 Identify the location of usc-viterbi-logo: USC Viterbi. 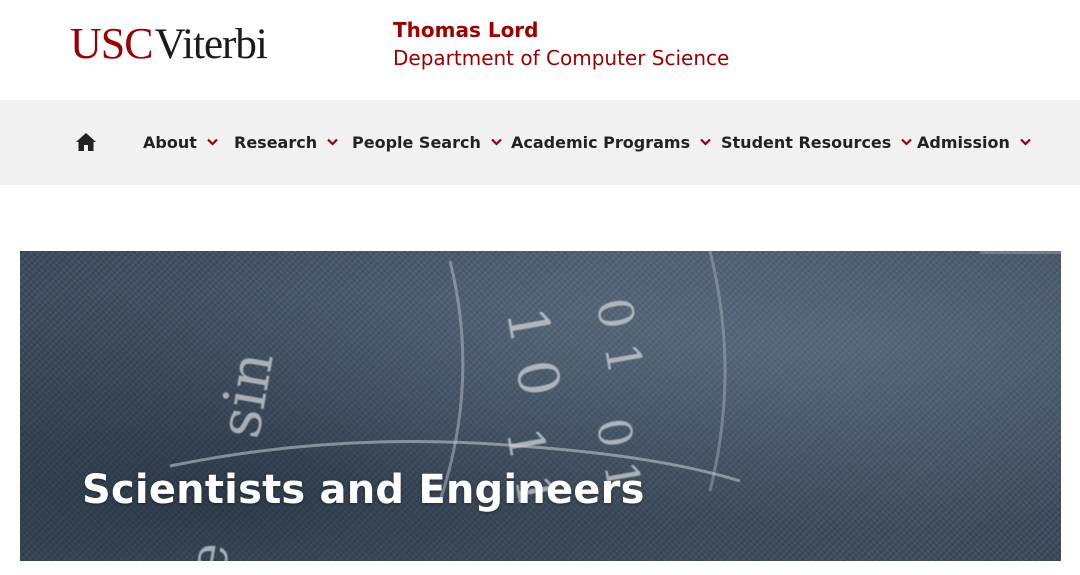
(169, 43).